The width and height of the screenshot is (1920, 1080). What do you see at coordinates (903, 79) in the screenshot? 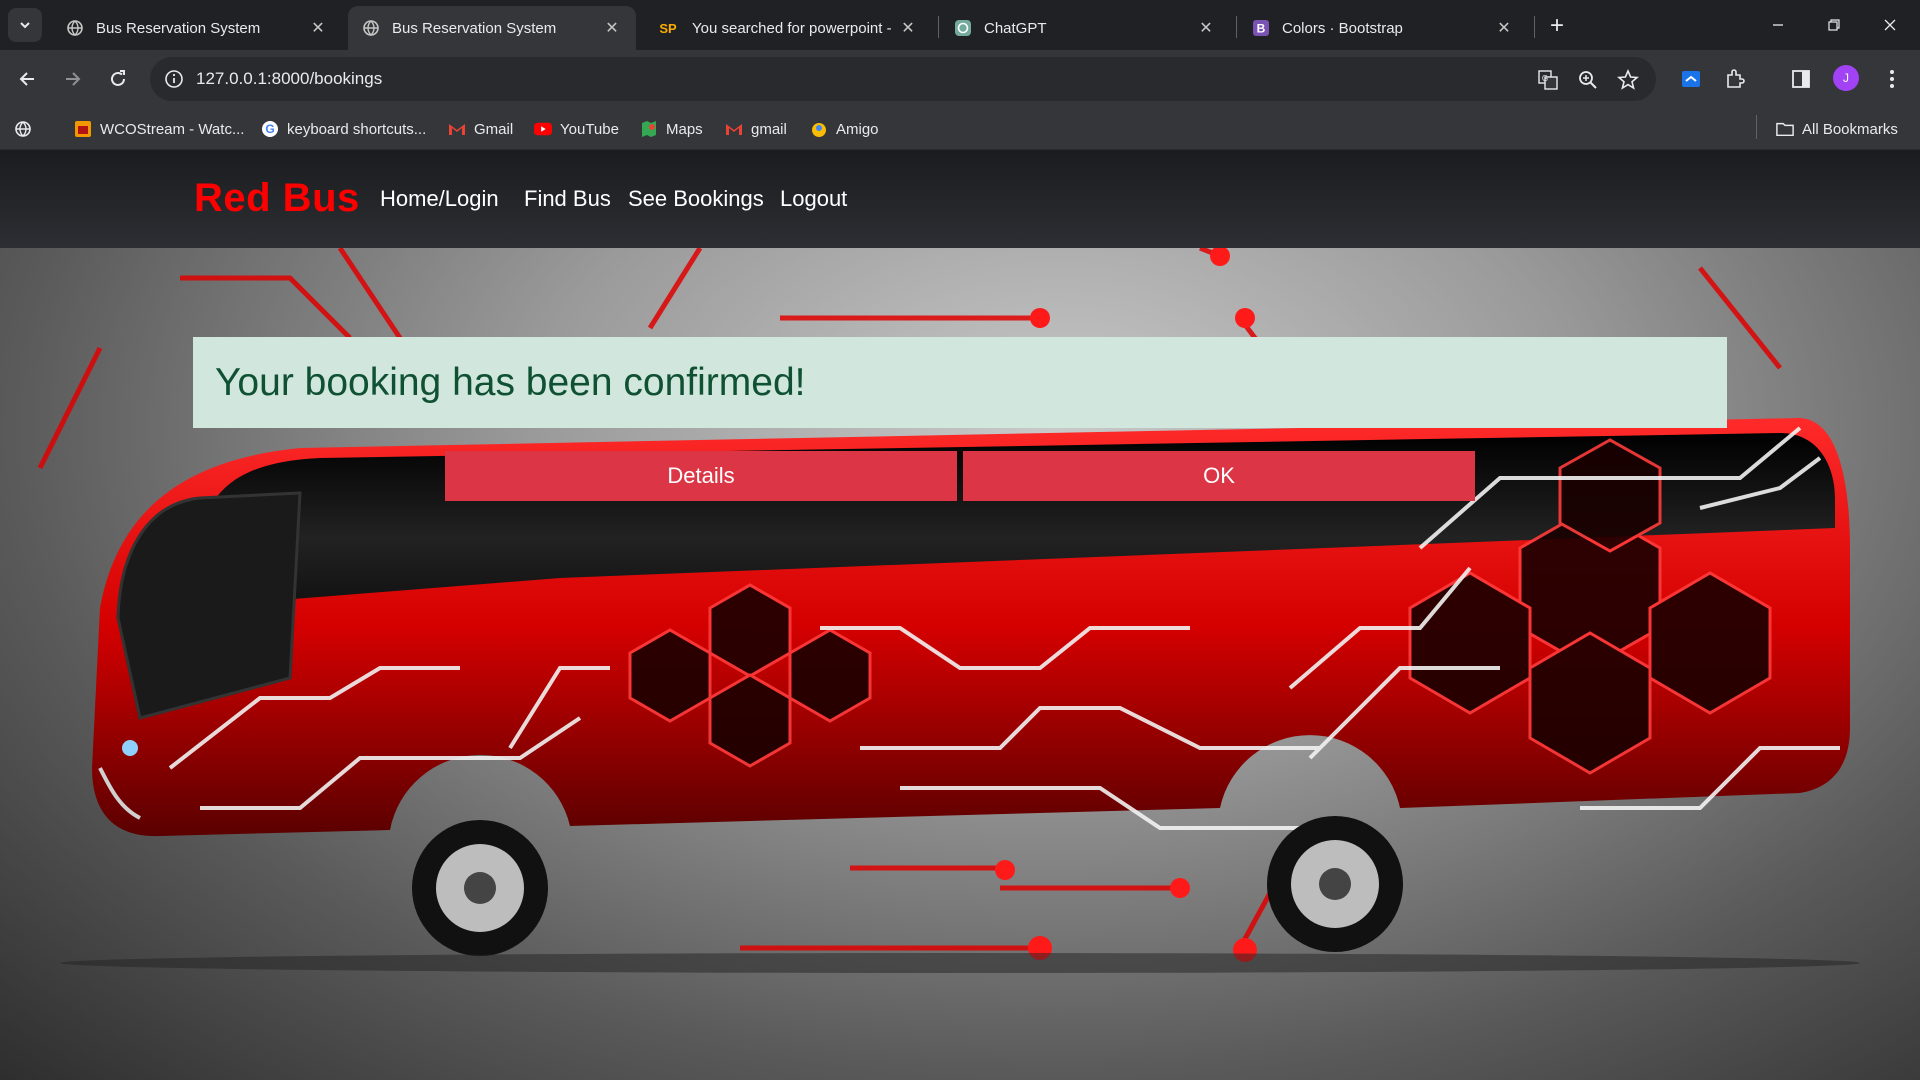
I see `address-bar: 127.0.0.1:8000/bookings G` at bounding box center [903, 79].